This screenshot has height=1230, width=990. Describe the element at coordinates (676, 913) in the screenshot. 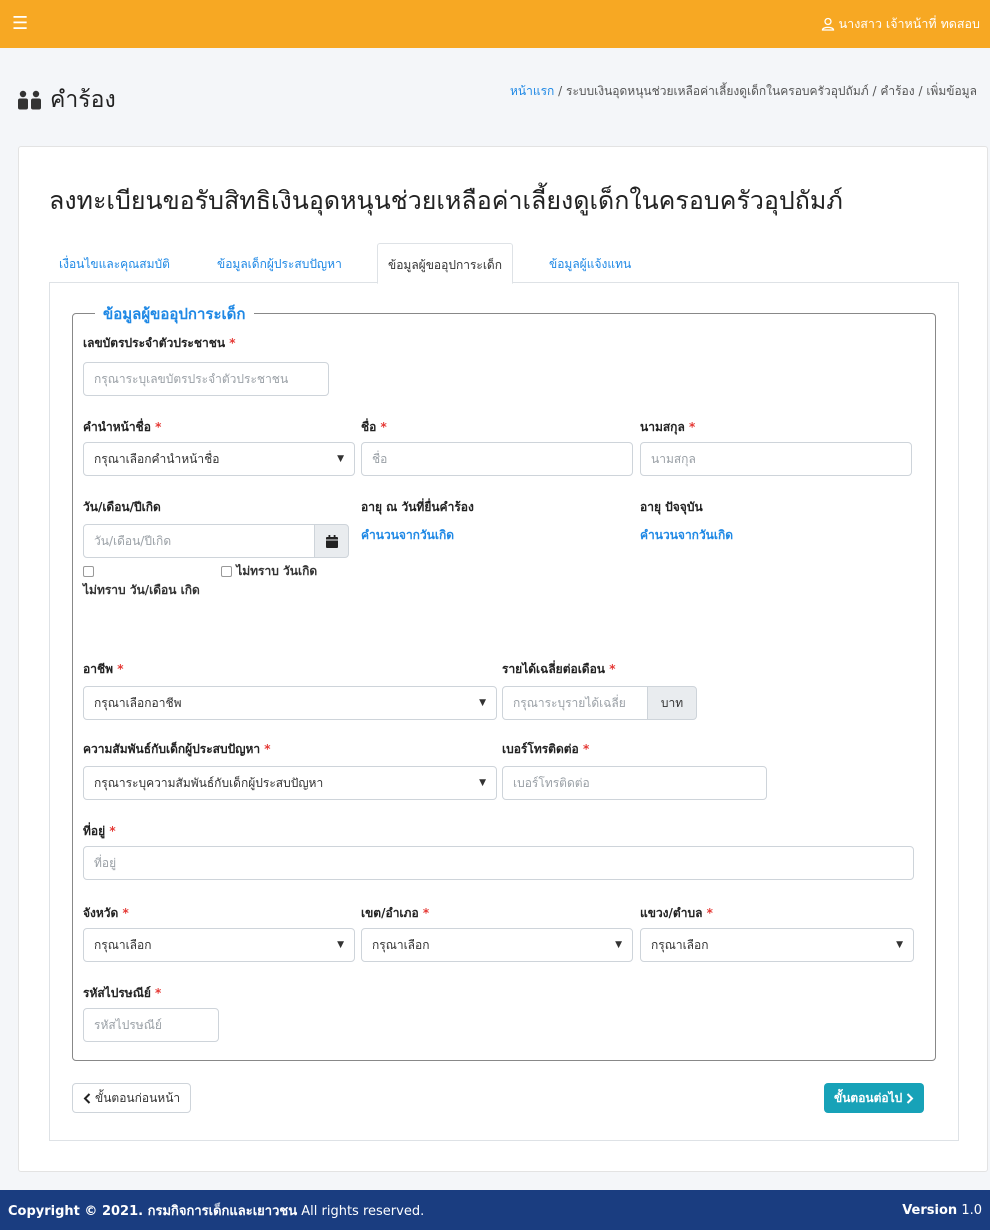

I see `subdistrict-label: แขวง/ตำบล *` at that location.